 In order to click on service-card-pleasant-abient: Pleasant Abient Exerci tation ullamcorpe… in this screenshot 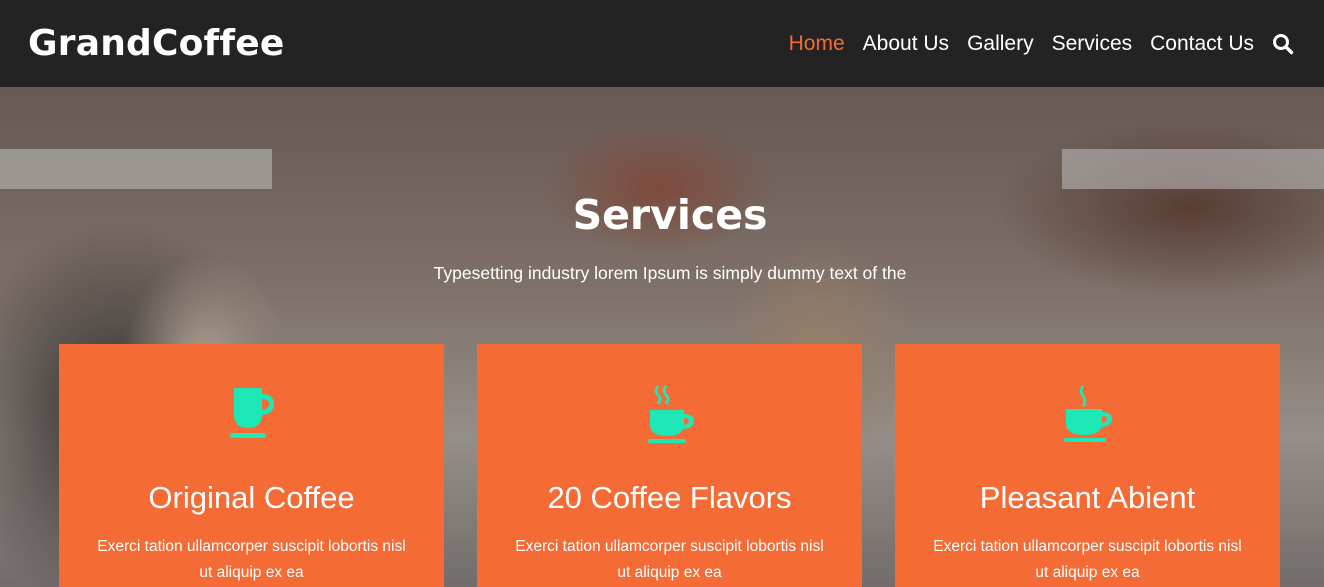, I will do `click(1087, 465)`.